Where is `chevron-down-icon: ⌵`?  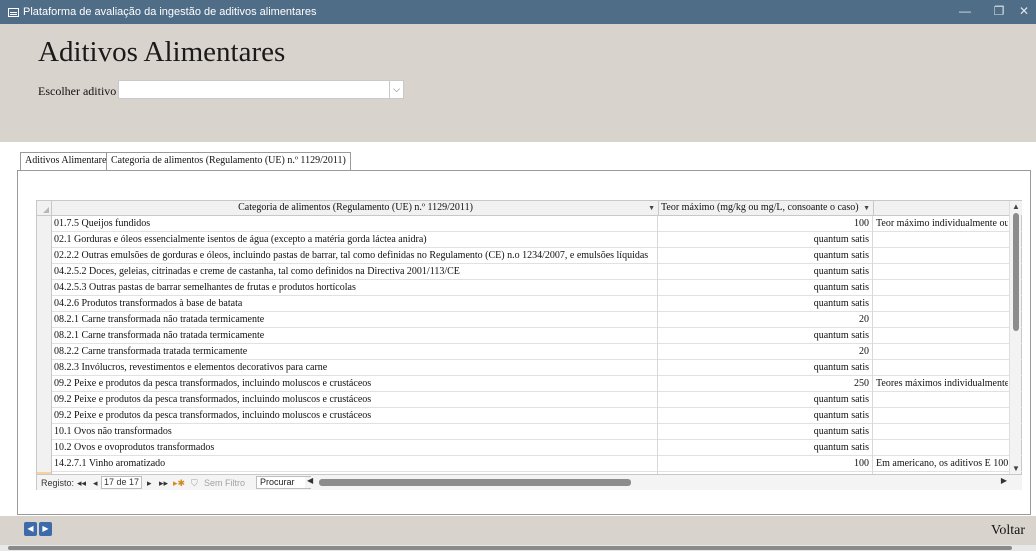 chevron-down-icon: ⌵ is located at coordinates (396, 89).